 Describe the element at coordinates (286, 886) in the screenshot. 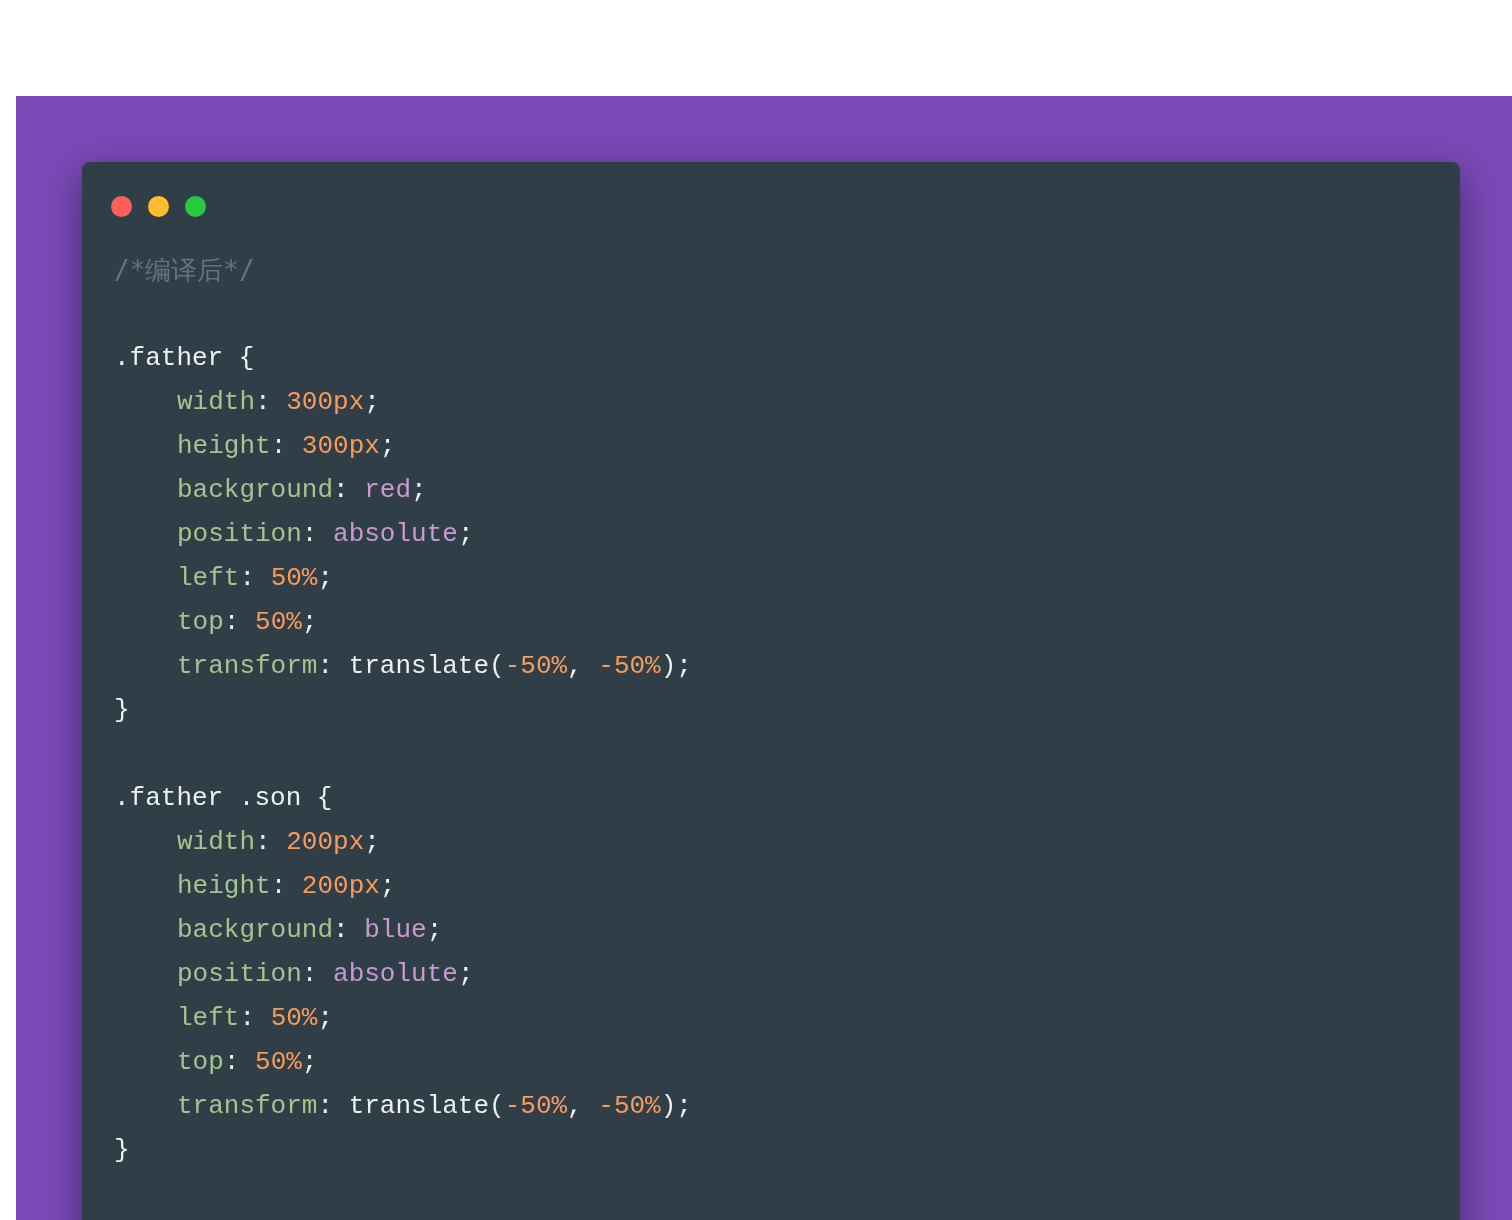

I see `code-line: height: 200px;` at that location.